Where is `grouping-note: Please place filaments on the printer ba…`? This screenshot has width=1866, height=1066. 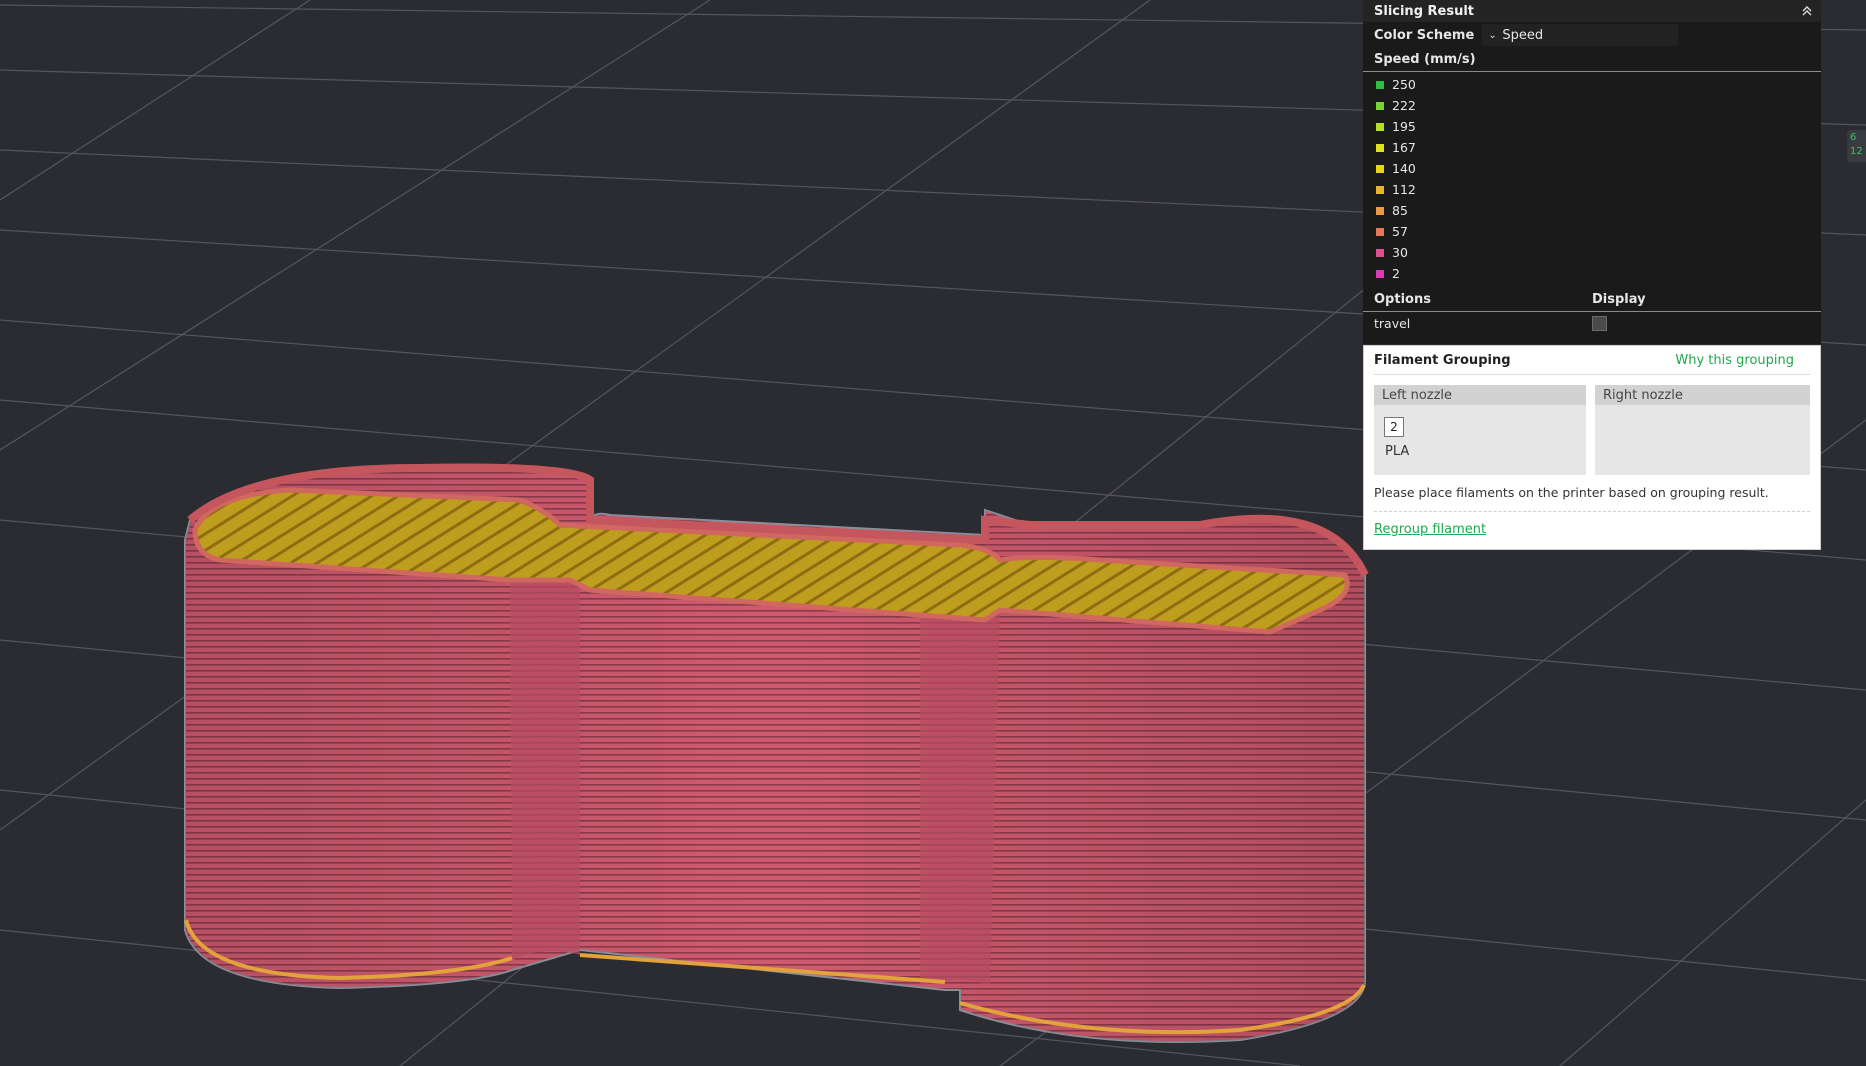
grouping-note: Please place filaments on the printer ba… is located at coordinates (1592, 498).